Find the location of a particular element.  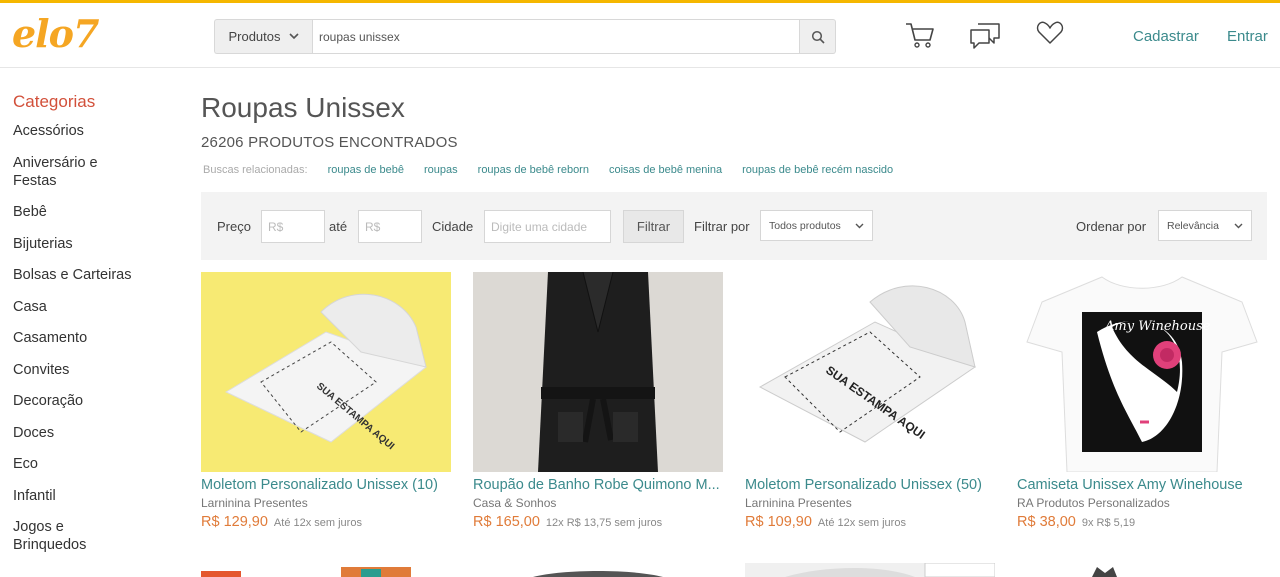

sidebar-item-bijuterias: Bijuterias is located at coordinates (93, 244).